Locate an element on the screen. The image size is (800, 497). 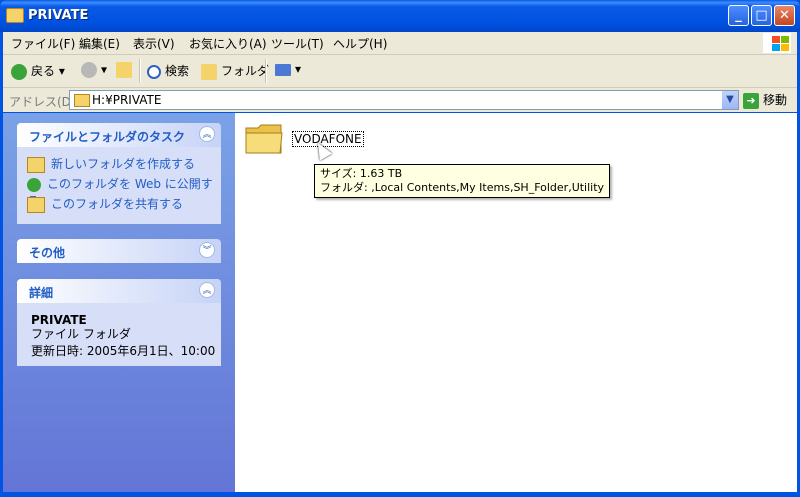
forward-button: ▾ is located at coordinates (94, 70).